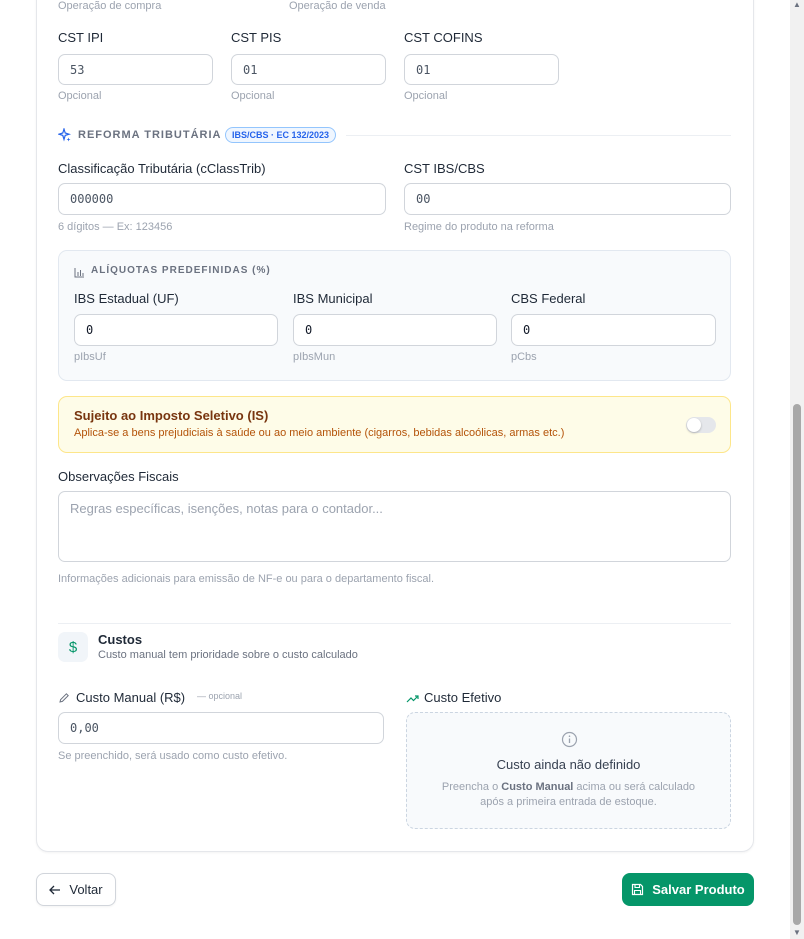 This screenshot has width=804, height=939. Describe the element at coordinates (538, 135) in the screenshot. I see `reforma-divider` at that location.